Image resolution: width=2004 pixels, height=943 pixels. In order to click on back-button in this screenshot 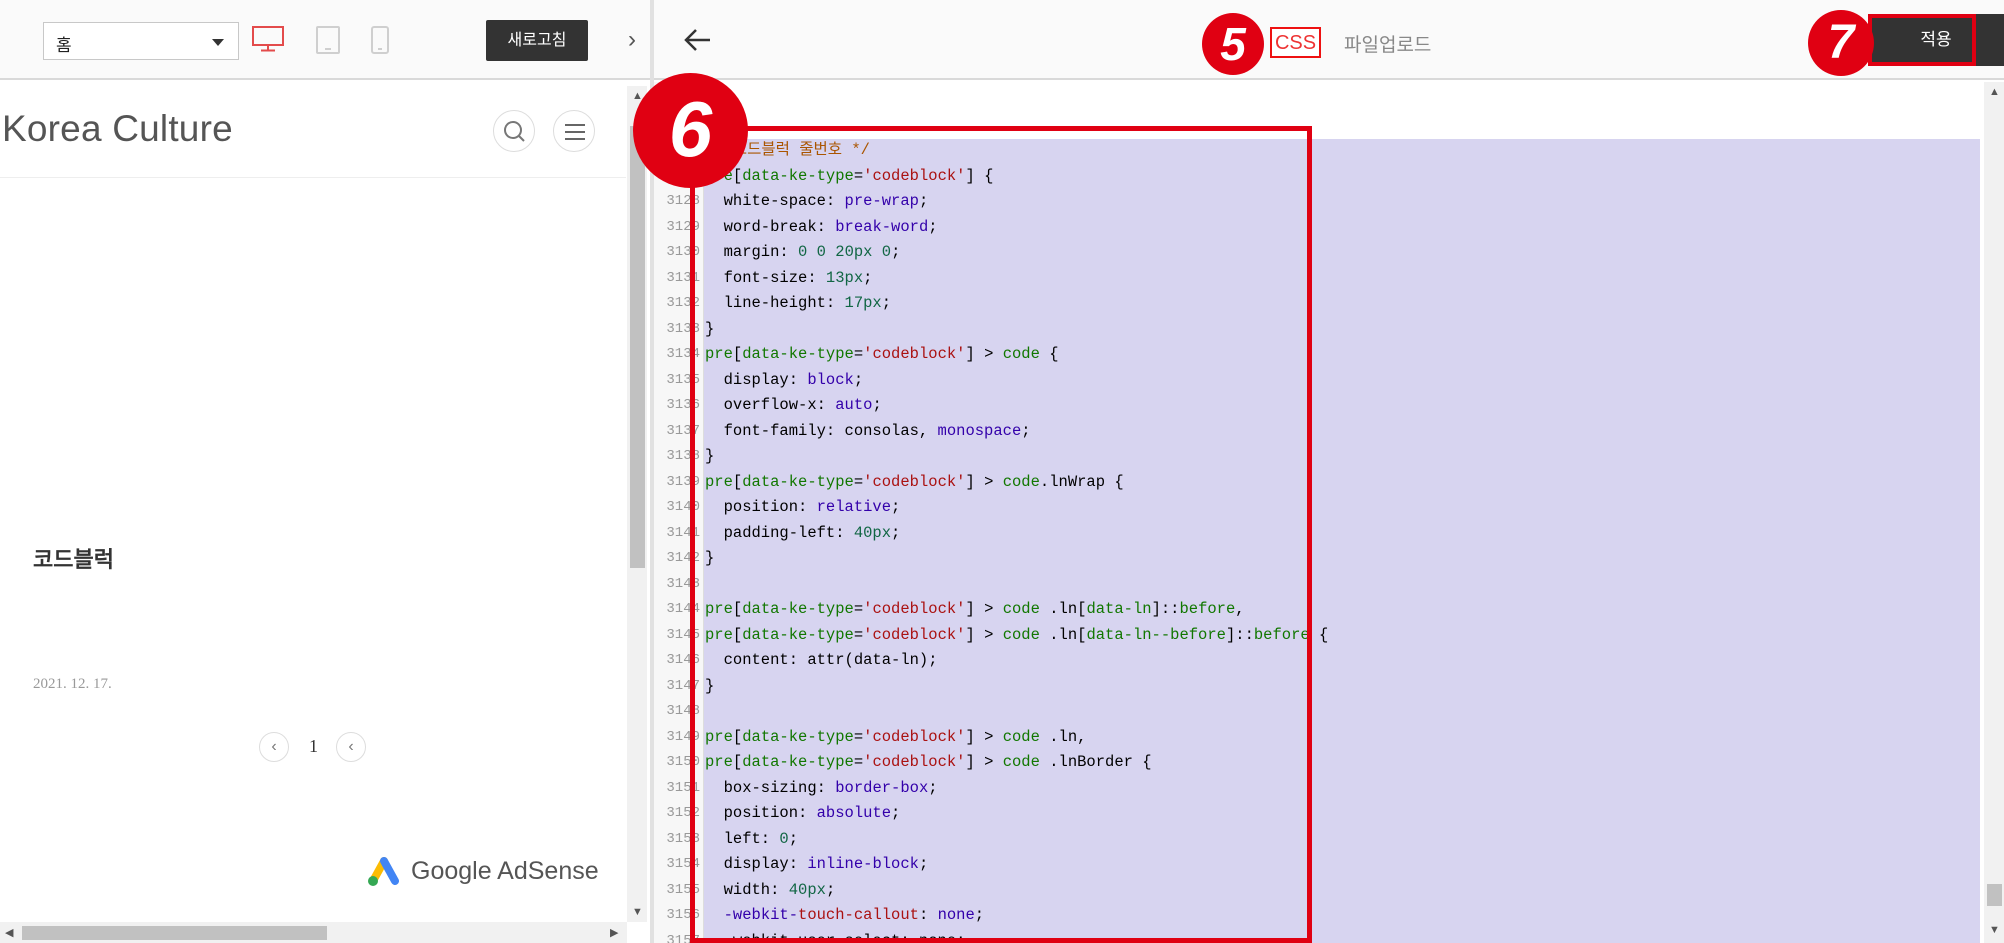, I will do `click(698, 40)`.